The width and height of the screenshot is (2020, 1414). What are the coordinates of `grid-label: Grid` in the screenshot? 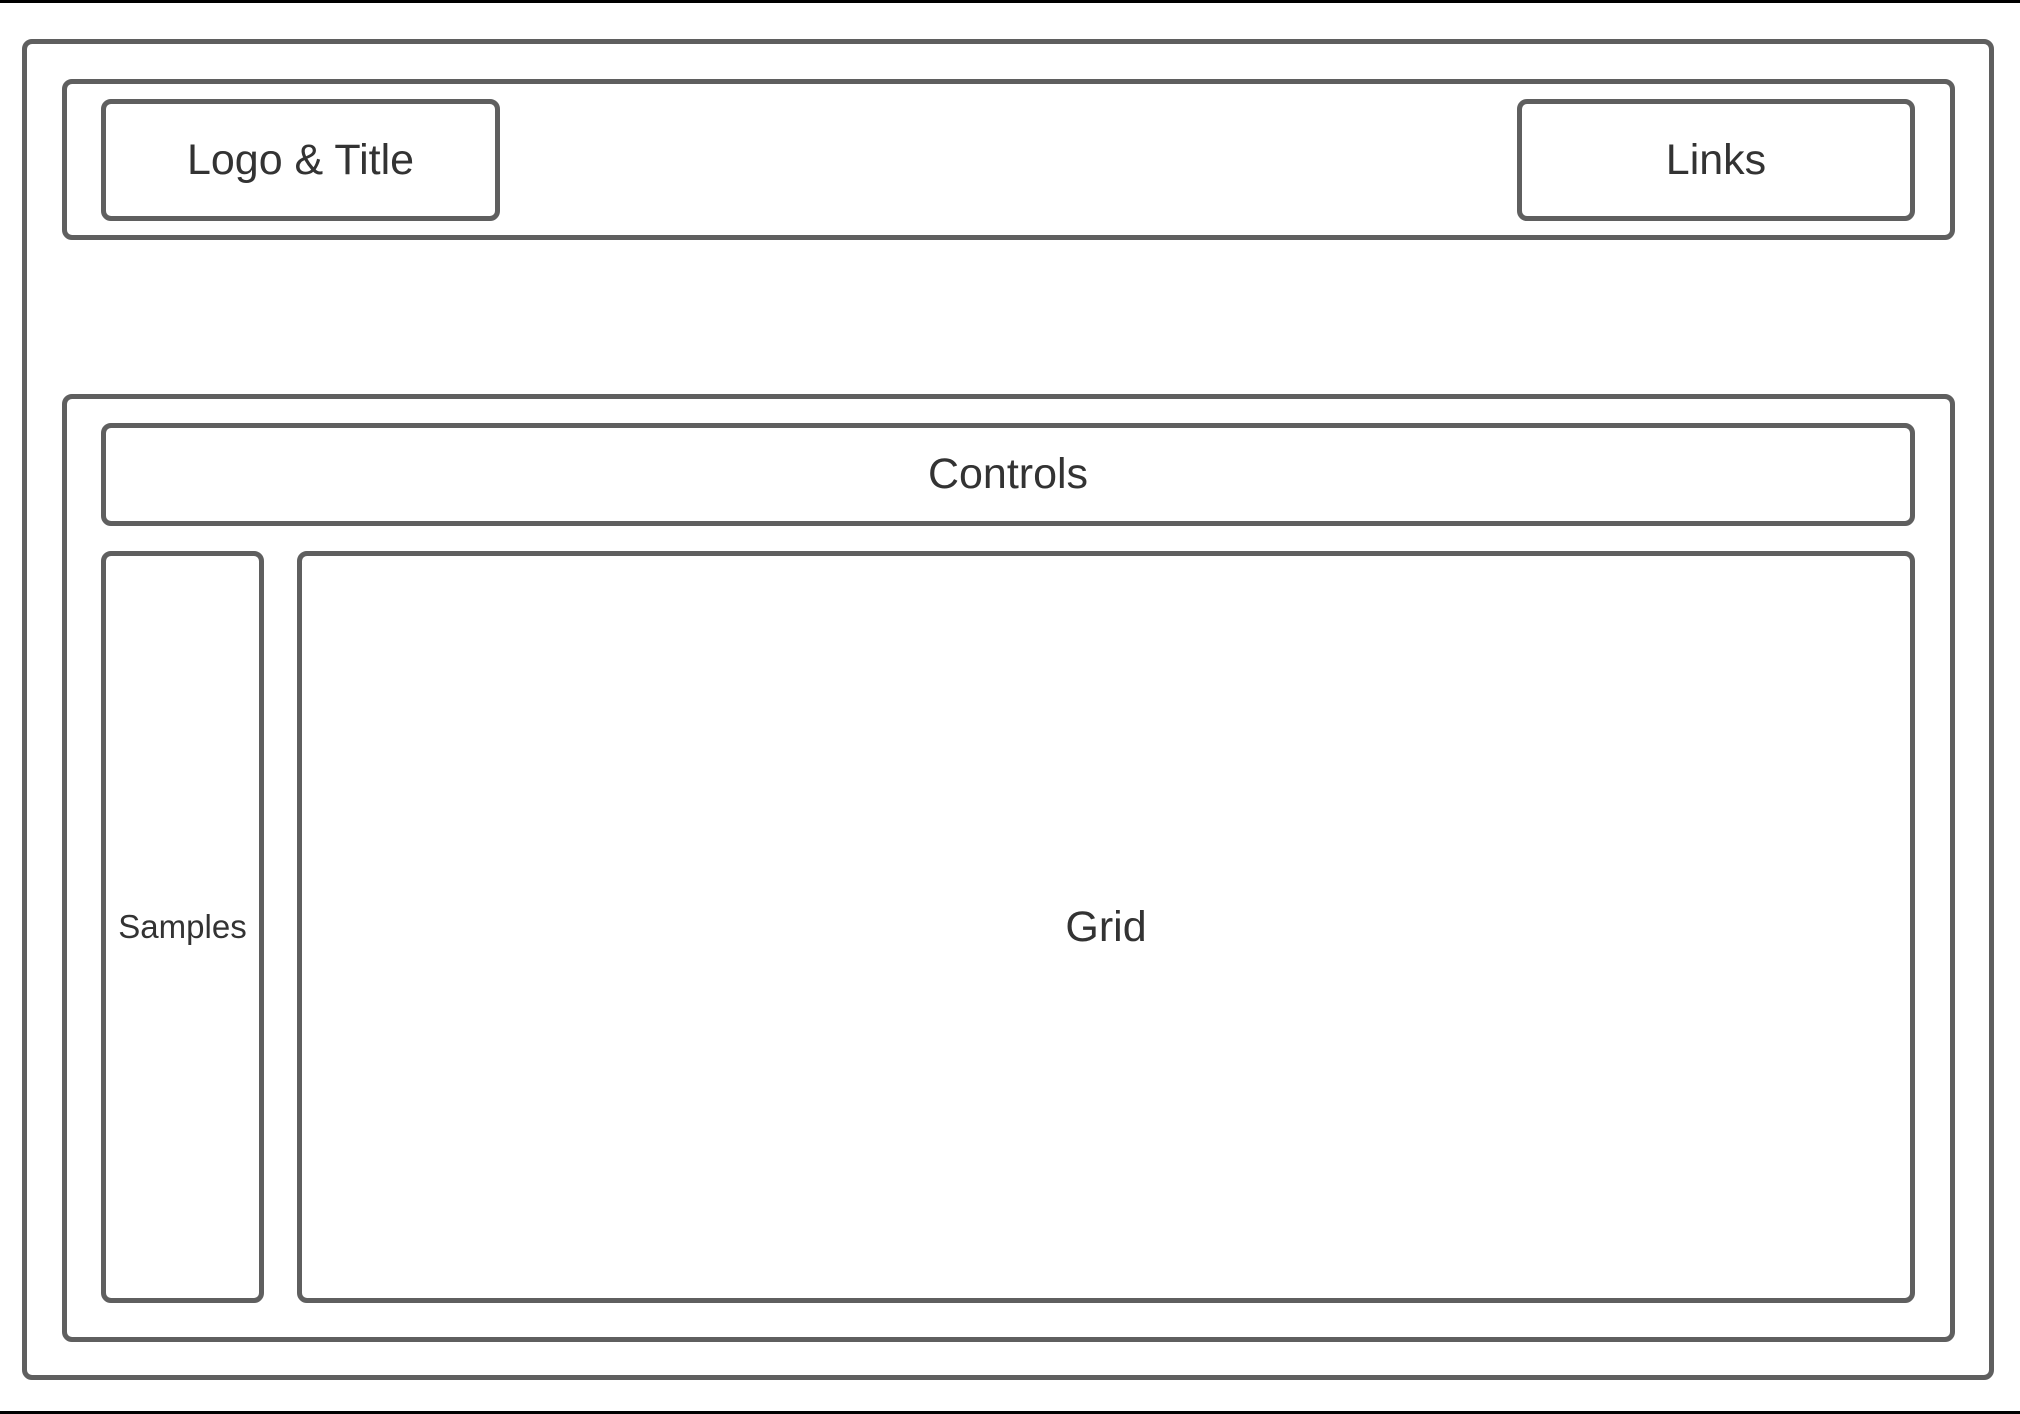 It's located at (1106, 926).